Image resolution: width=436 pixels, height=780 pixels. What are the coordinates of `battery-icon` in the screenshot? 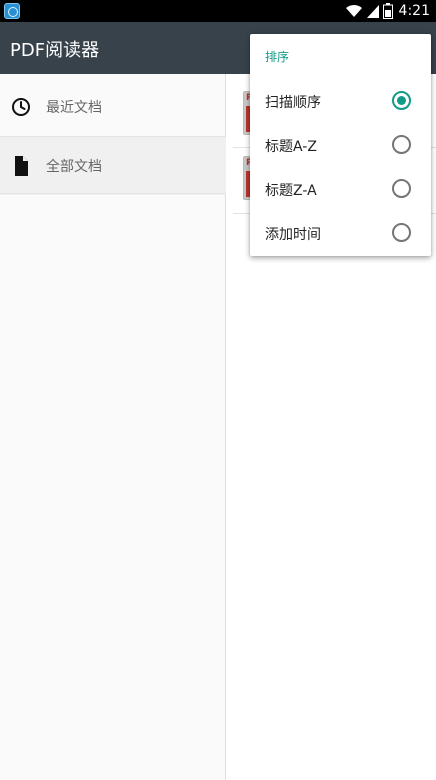 It's located at (387, 11).